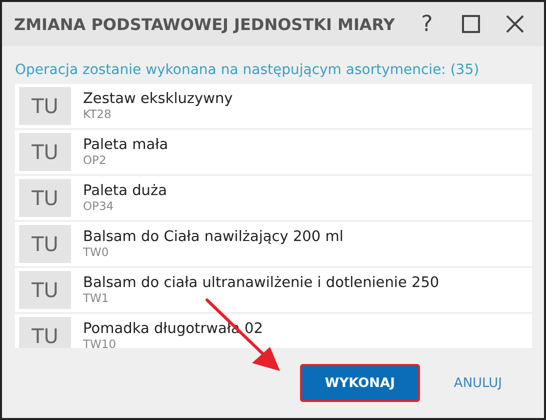  What do you see at coordinates (96, 298) in the screenshot?
I see `item-code: TW1` at bounding box center [96, 298].